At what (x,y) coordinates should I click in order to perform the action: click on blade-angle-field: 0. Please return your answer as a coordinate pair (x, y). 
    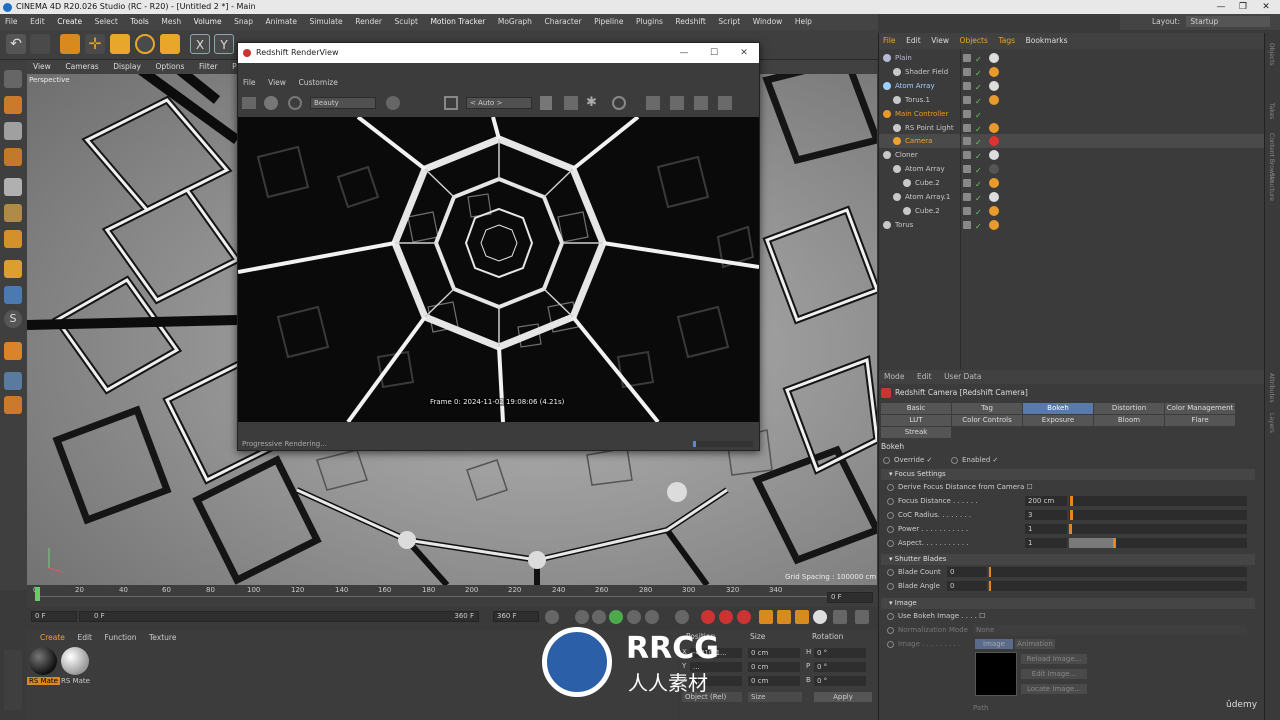
    Looking at the image, I should click on (967, 586).